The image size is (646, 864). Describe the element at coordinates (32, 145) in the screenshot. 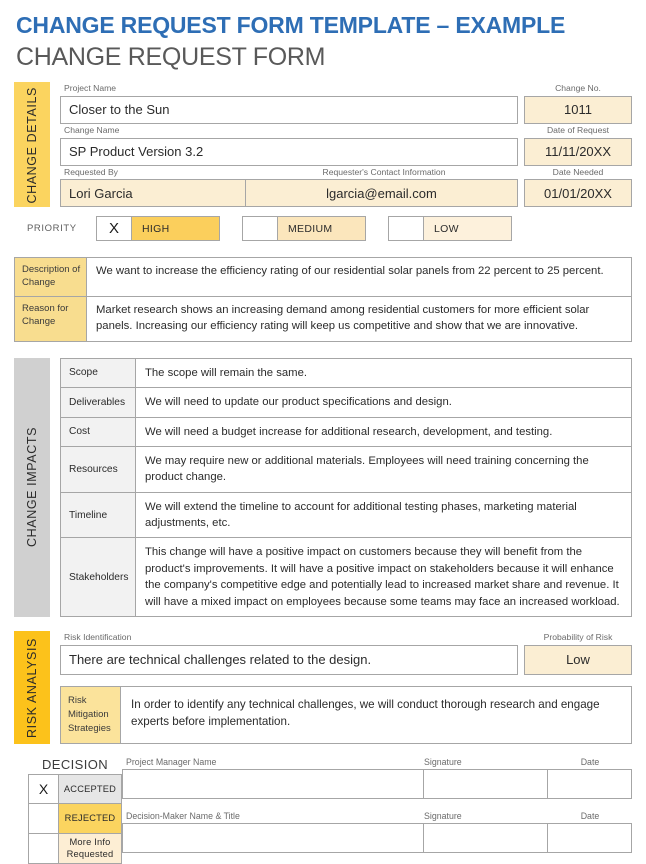

I see `change-details-sidebar: CHANGE DETAILS` at that location.